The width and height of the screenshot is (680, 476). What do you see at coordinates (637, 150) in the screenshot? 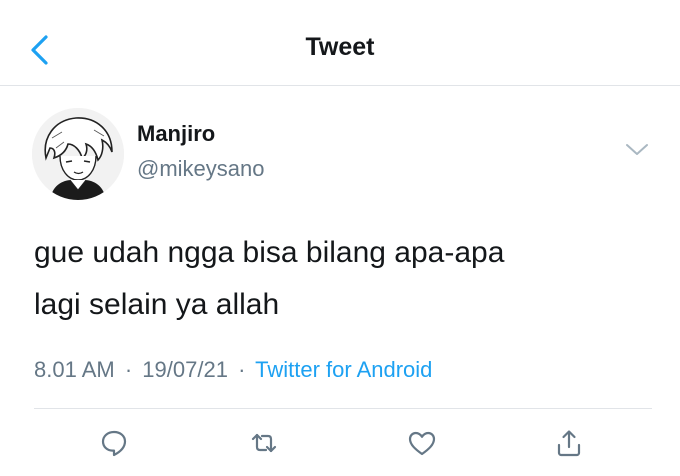
I see `chevron-down-icon` at bounding box center [637, 150].